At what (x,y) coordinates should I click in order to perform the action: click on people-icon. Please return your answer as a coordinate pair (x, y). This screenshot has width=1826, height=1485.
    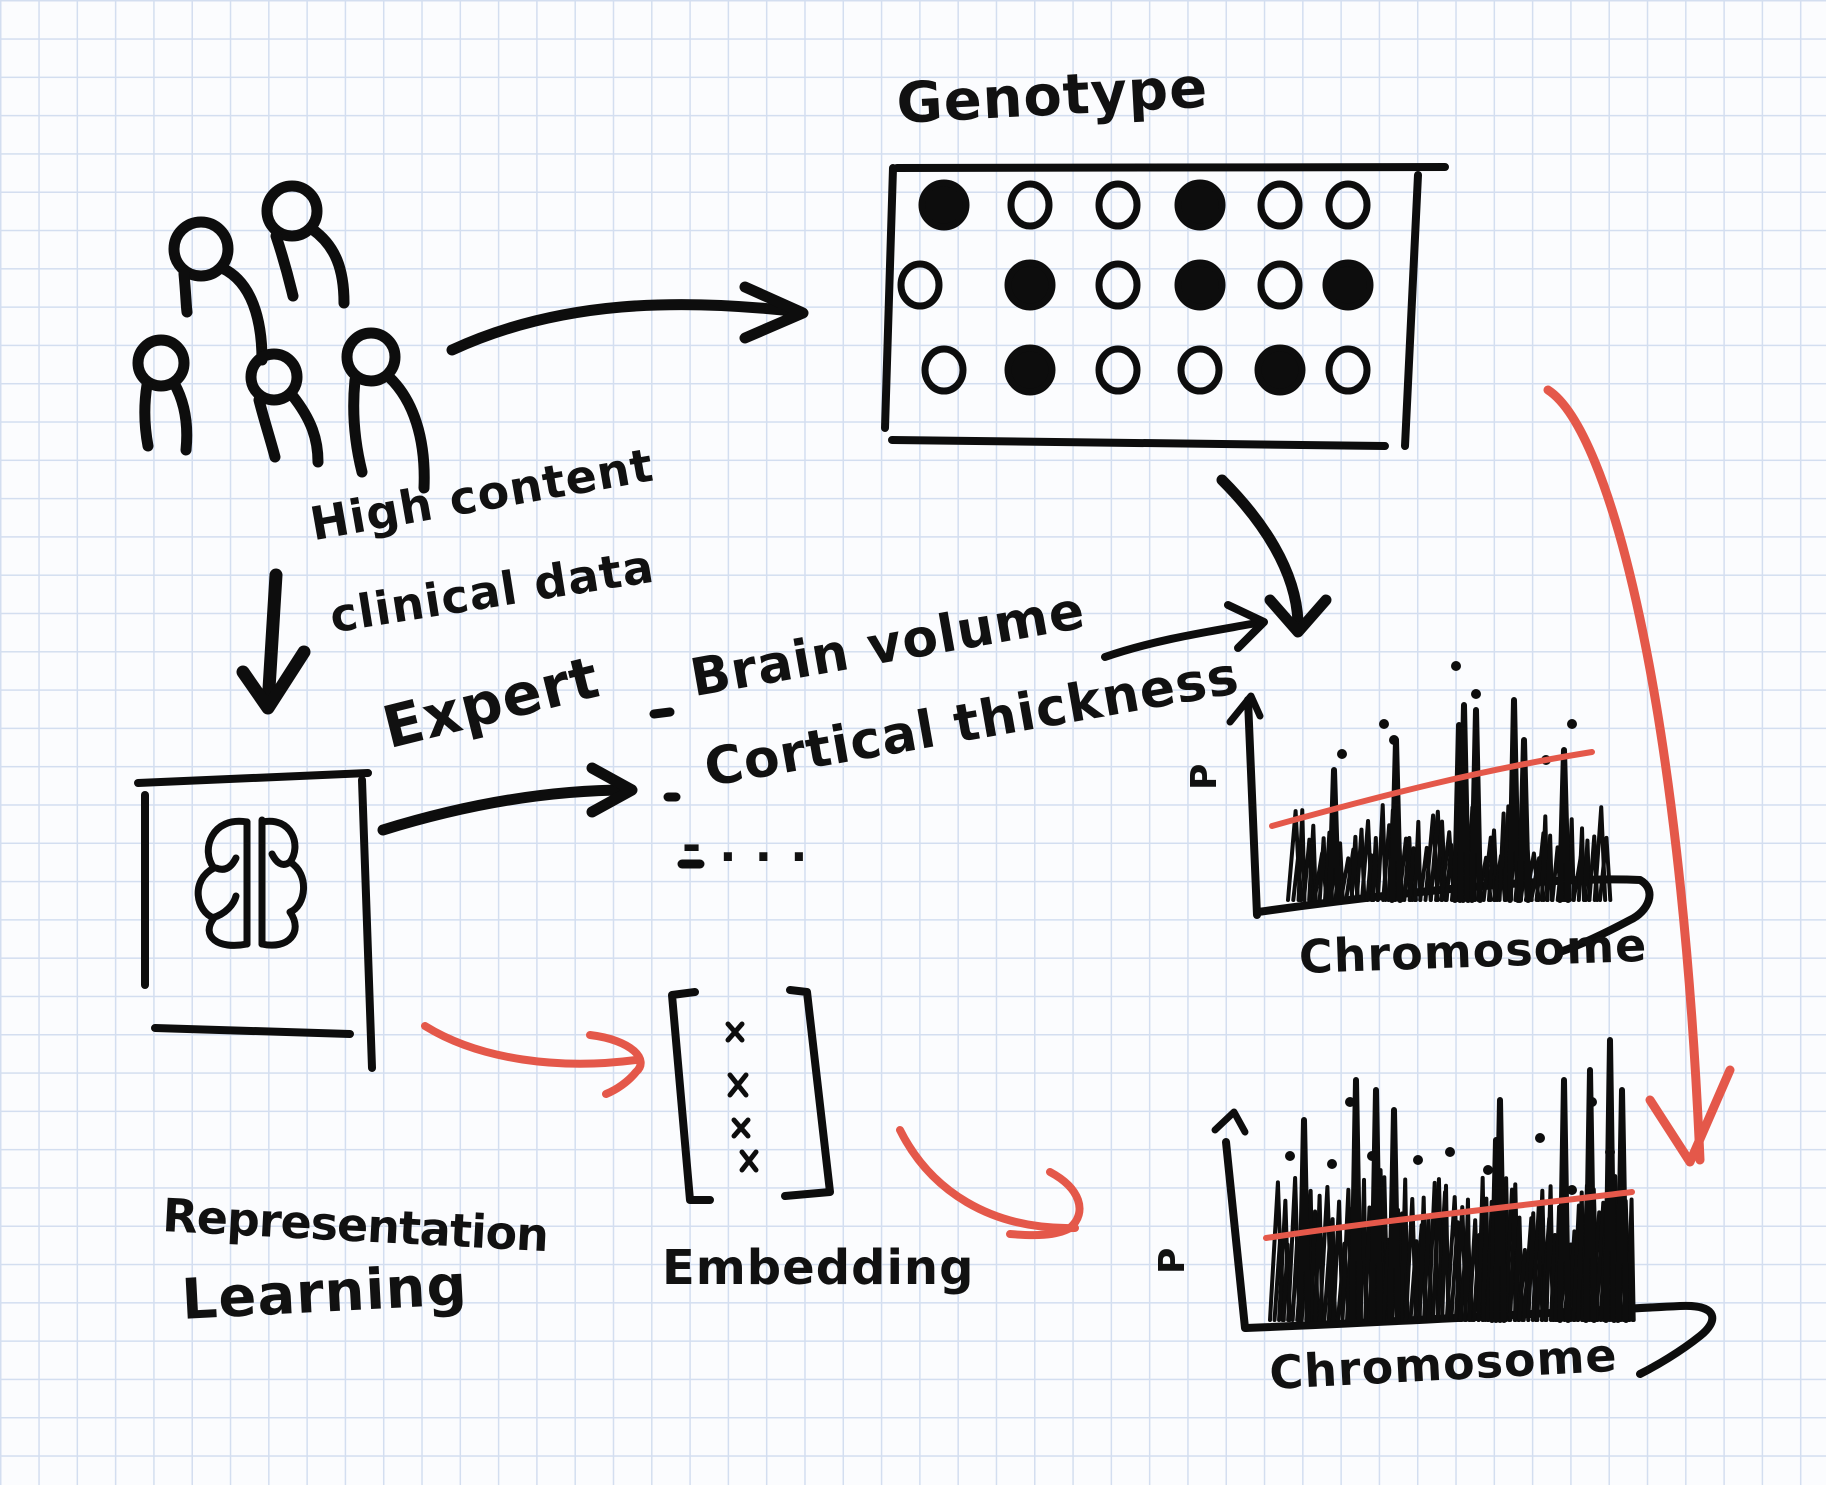
    Looking at the image, I should click on (281, 337).